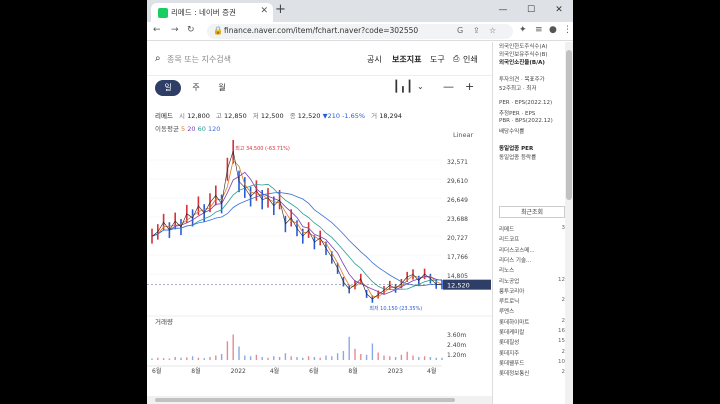  What do you see at coordinates (309, 116) in the screenshot?
I see `close-price: 12,520` at bounding box center [309, 116].